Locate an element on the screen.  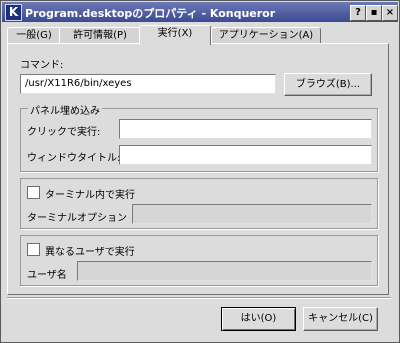
window-title-input is located at coordinates (245, 155).